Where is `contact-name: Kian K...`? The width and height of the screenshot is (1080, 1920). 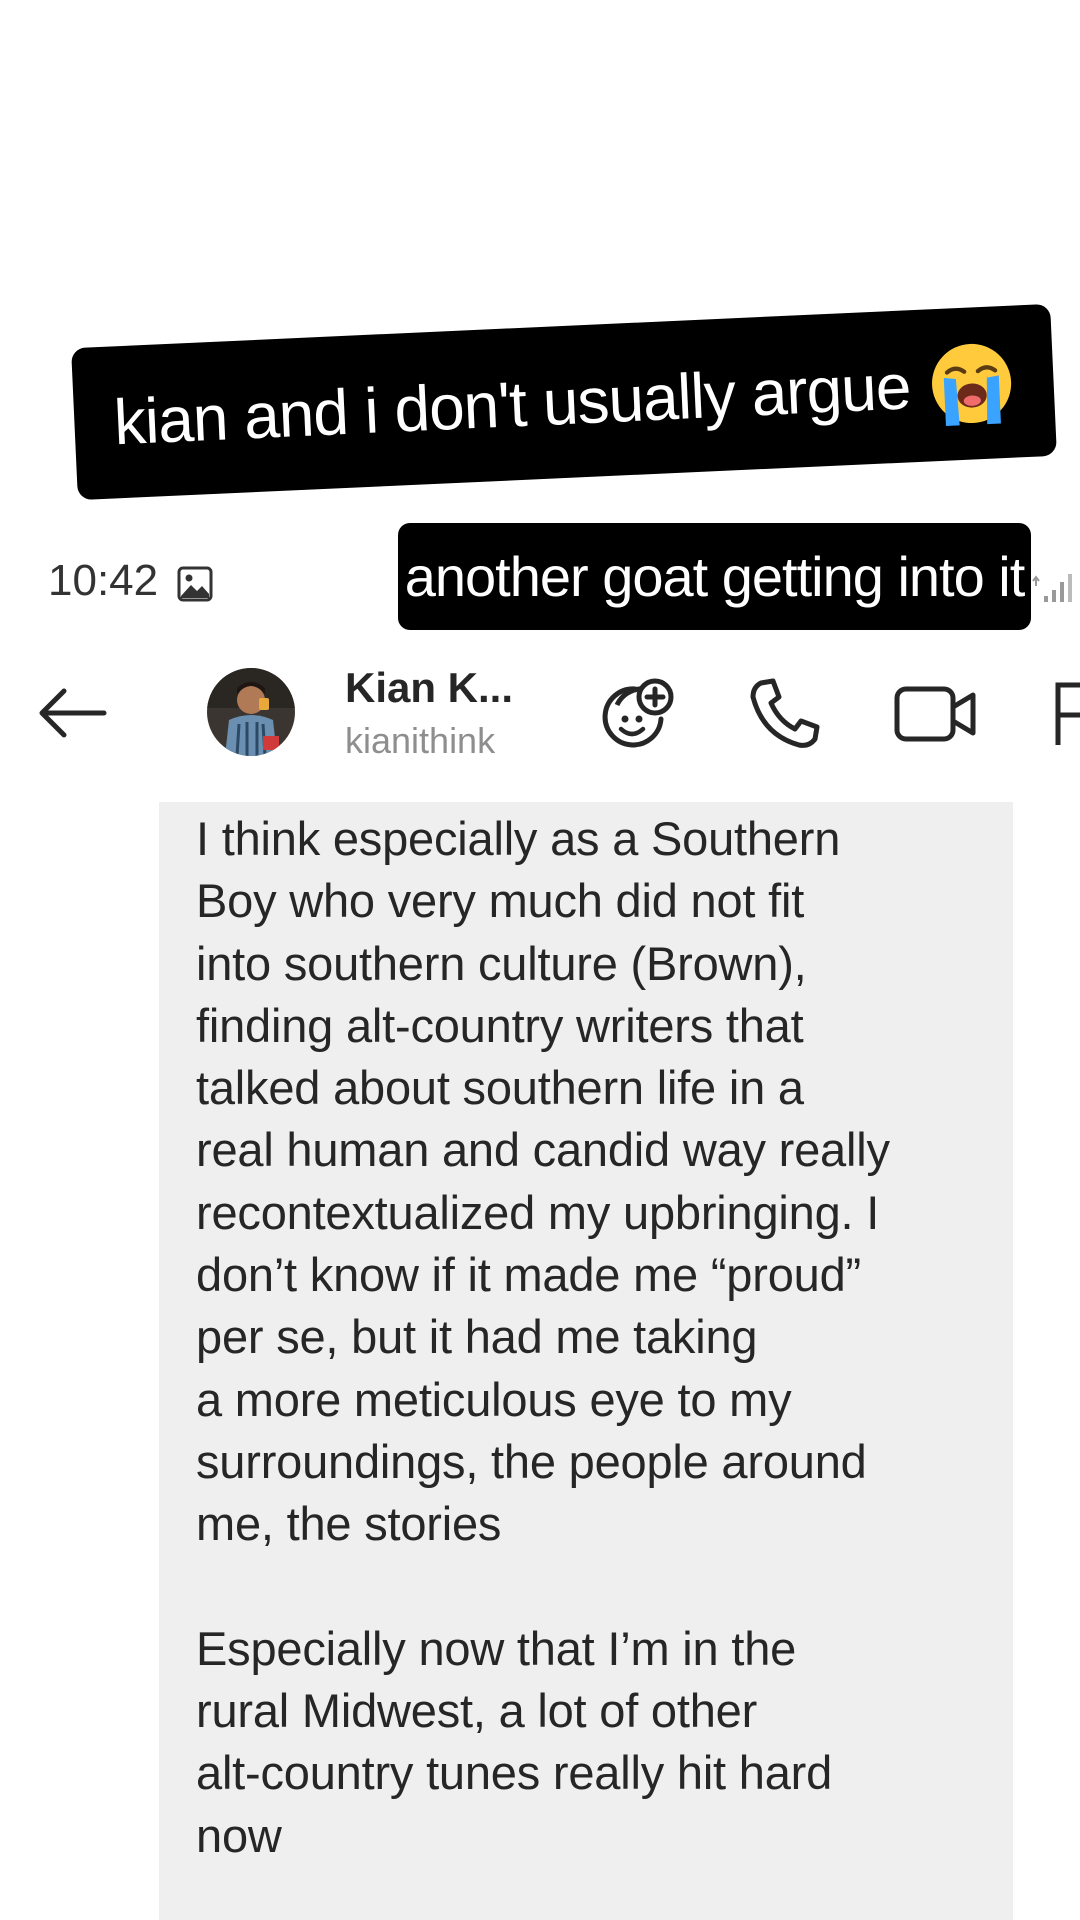
contact-name: Kian K... is located at coordinates (429, 688).